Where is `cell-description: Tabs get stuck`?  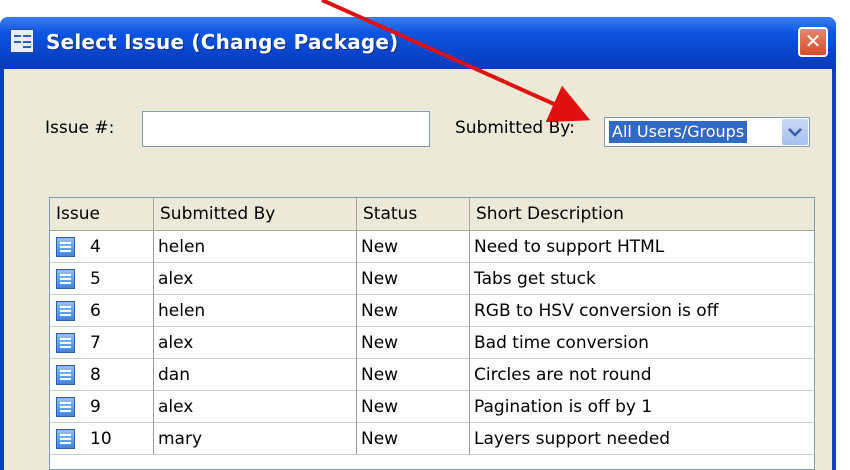 cell-description: Tabs get stuck is located at coordinates (642, 279).